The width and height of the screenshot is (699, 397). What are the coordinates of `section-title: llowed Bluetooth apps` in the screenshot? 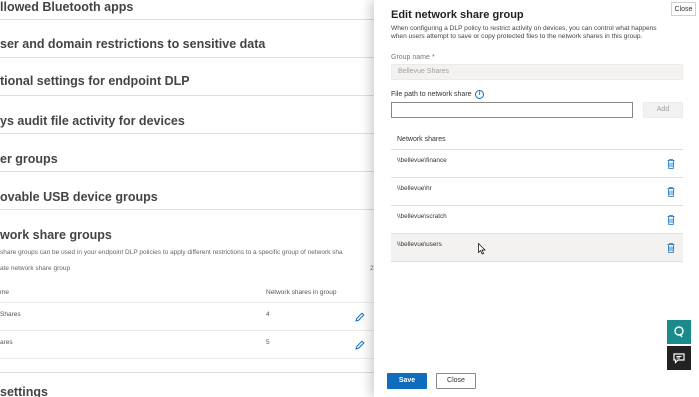 It's located at (67, 7).